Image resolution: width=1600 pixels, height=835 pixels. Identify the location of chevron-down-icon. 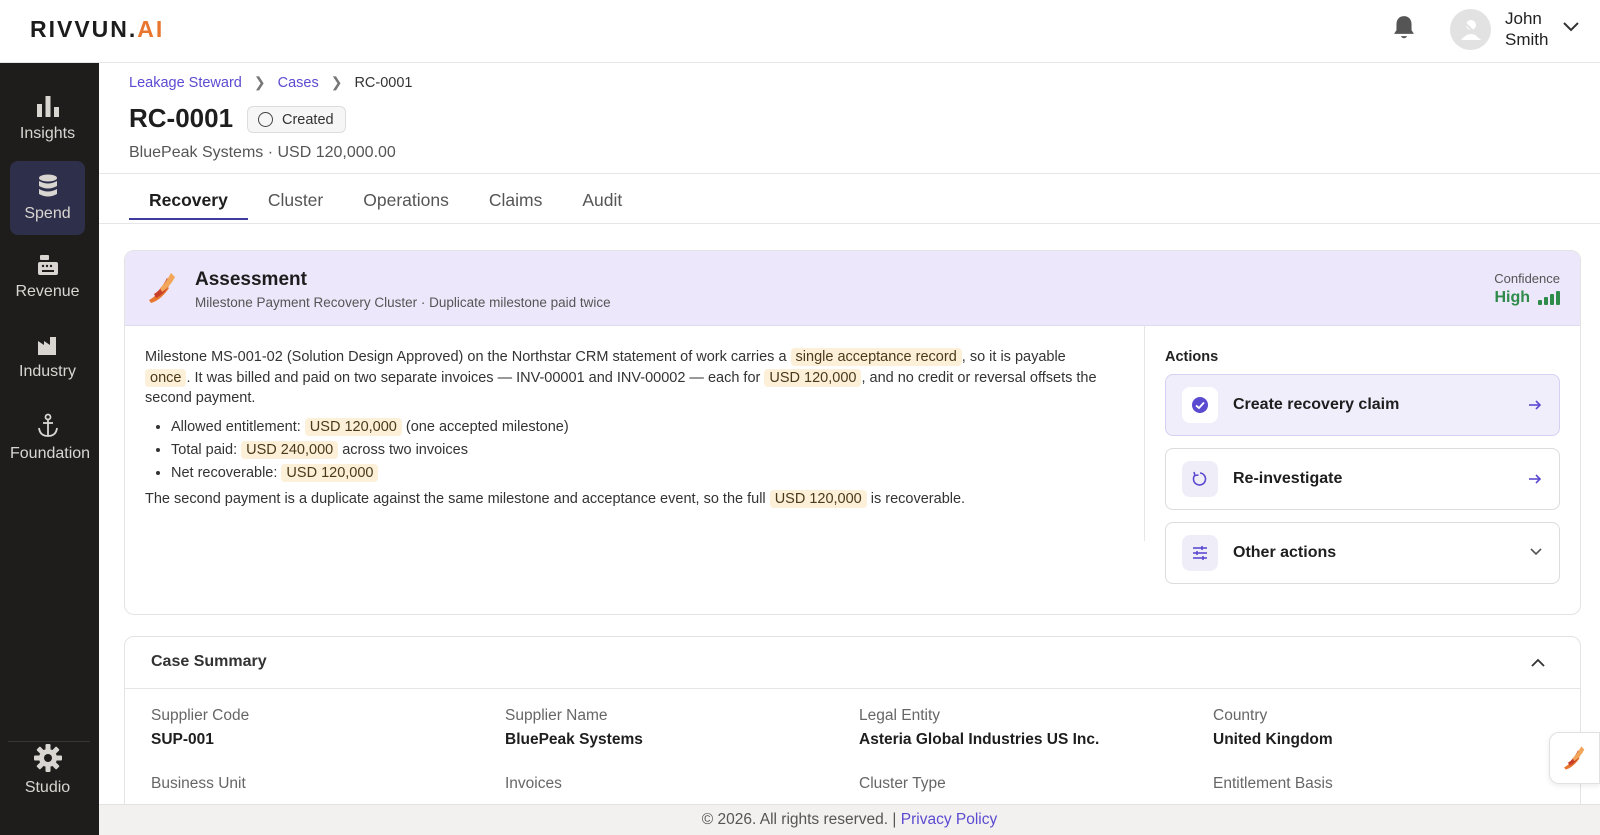
(1571, 27).